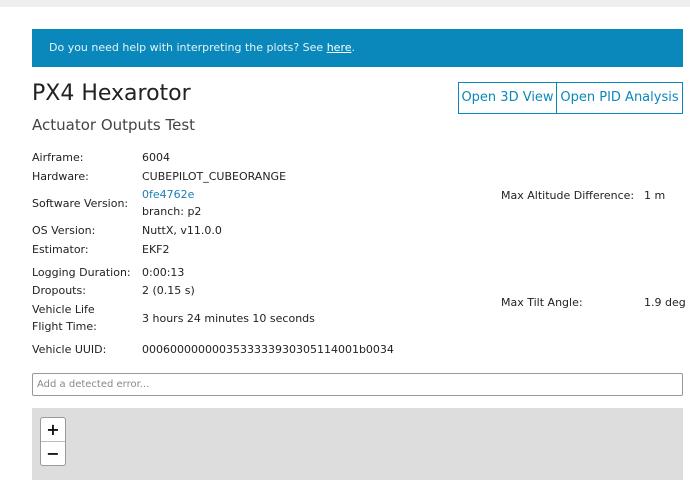  Describe the element at coordinates (168, 290) in the screenshot. I see `dropouts-value: 2 (0.15 s)` at that location.